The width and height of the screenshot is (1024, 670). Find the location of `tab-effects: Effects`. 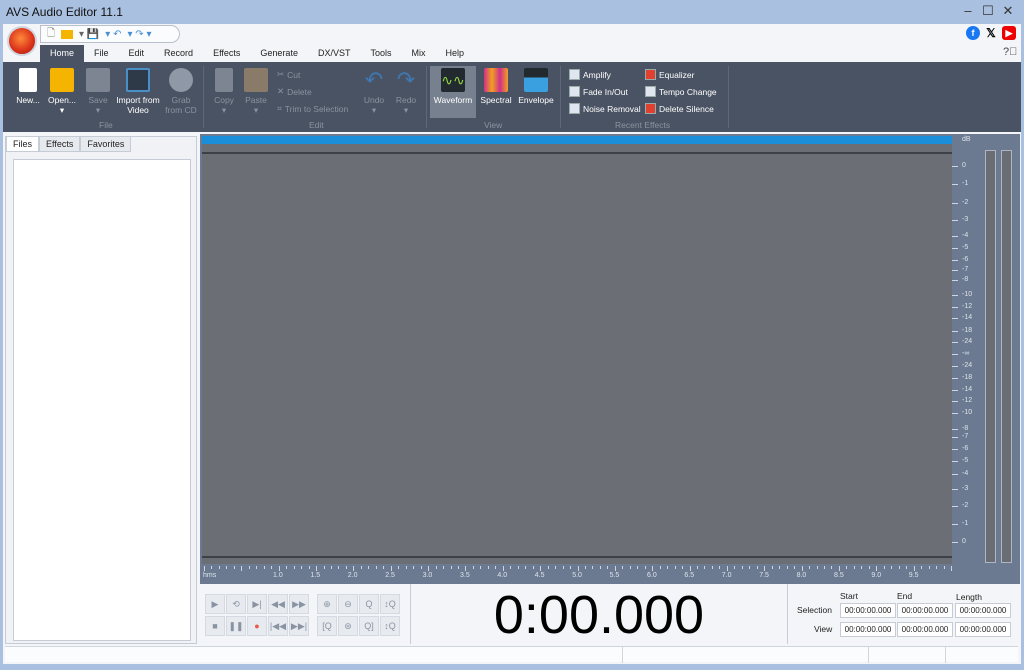

tab-effects: Effects is located at coordinates (226, 53).